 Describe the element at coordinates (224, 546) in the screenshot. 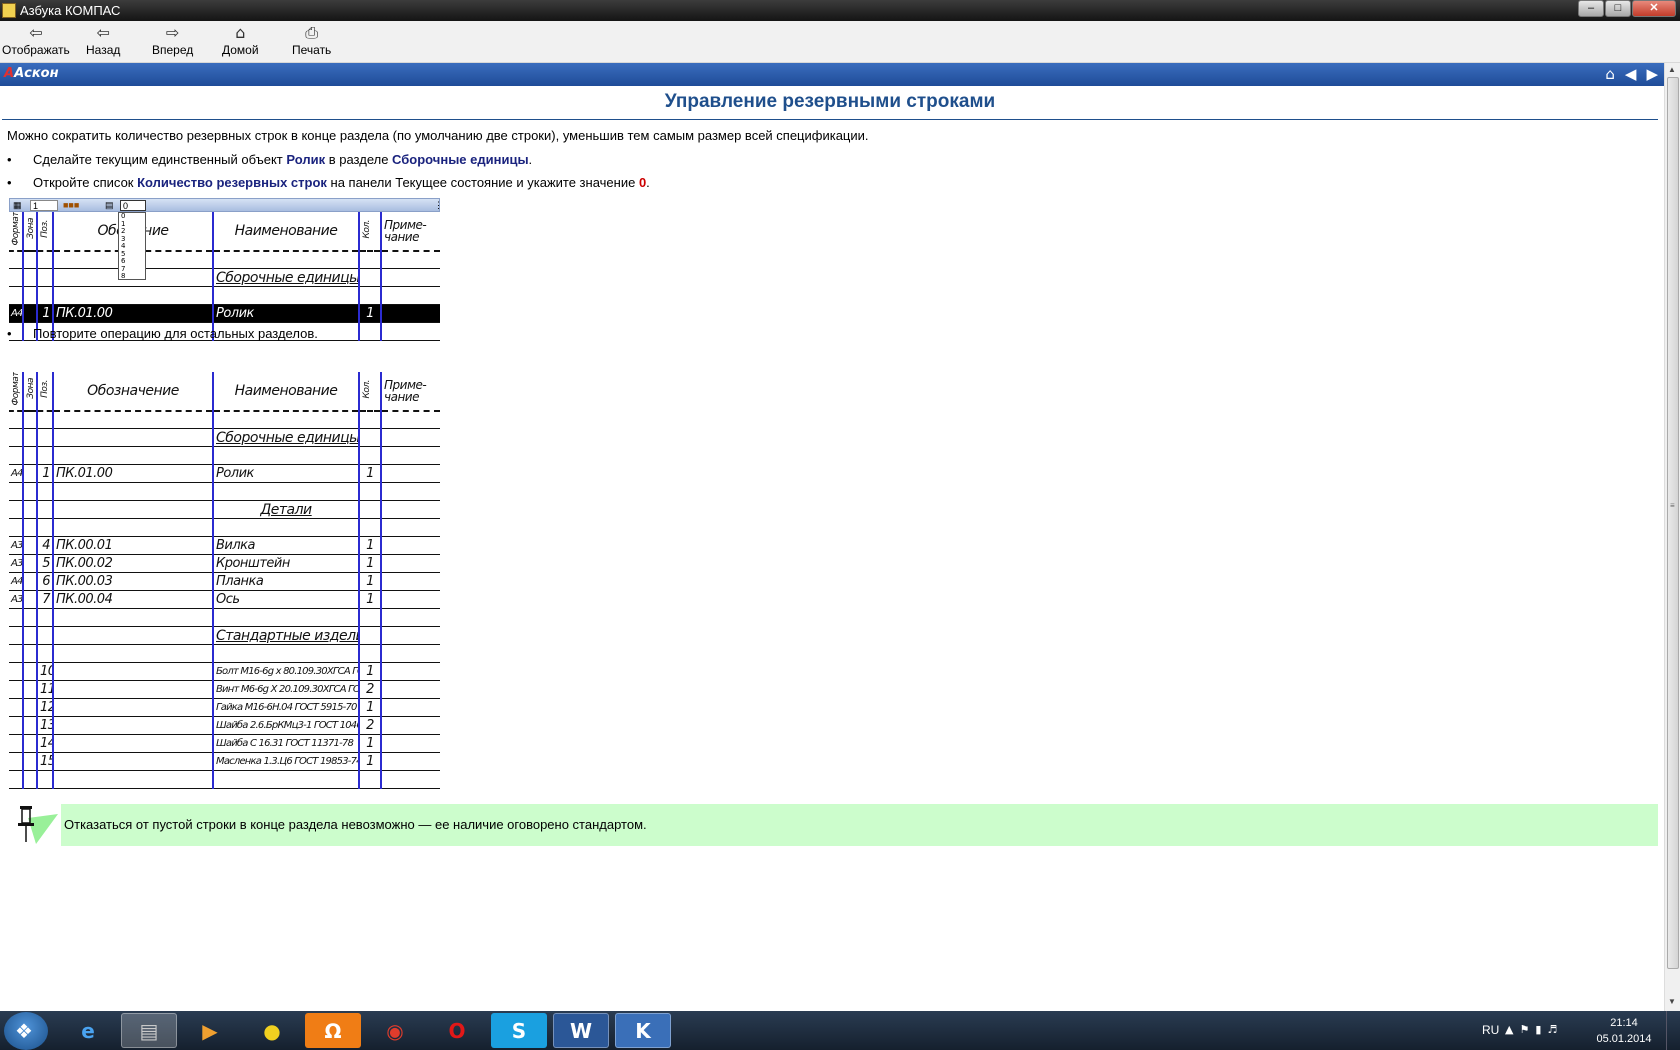

I see `table-row: А3 4 ПК.00.01 Вилка 1` at that location.